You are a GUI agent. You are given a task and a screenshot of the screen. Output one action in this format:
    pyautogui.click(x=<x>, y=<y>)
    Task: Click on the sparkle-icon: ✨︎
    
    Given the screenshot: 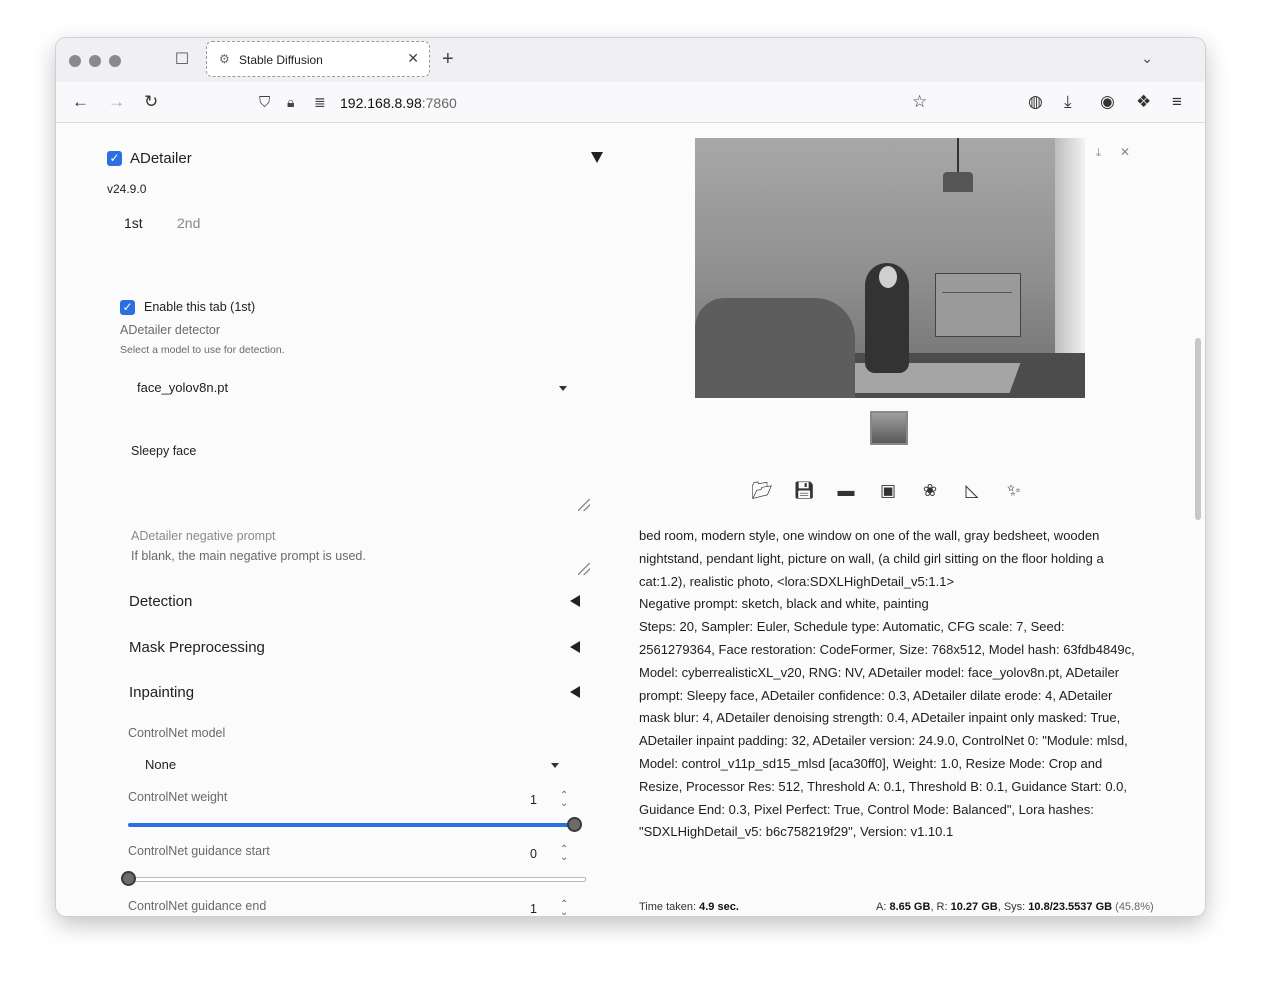 What is the action you would take?
    pyautogui.click(x=1014, y=491)
    